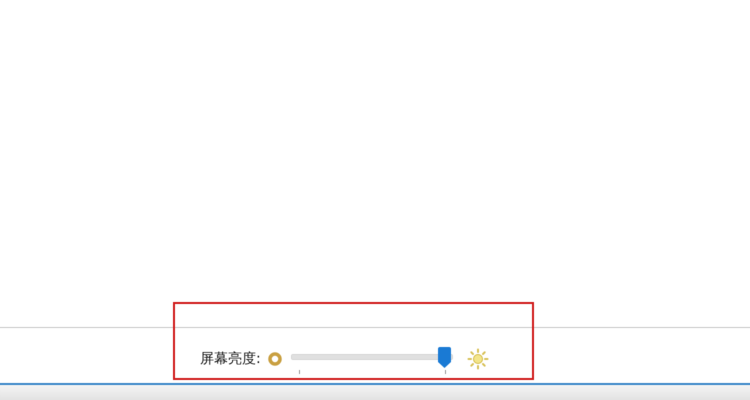 The height and width of the screenshot is (400, 750). What do you see at coordinates (477, 359) in the screenshot?
I see `bright-brightness-icon` at bounding box center [477, 359].